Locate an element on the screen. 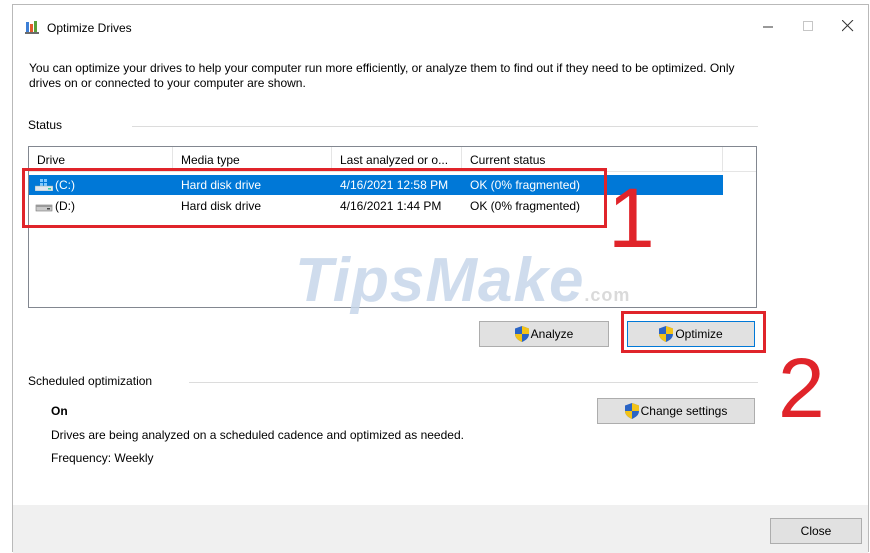  annotation-number-1: 1 is located at coordinates (631, 218).